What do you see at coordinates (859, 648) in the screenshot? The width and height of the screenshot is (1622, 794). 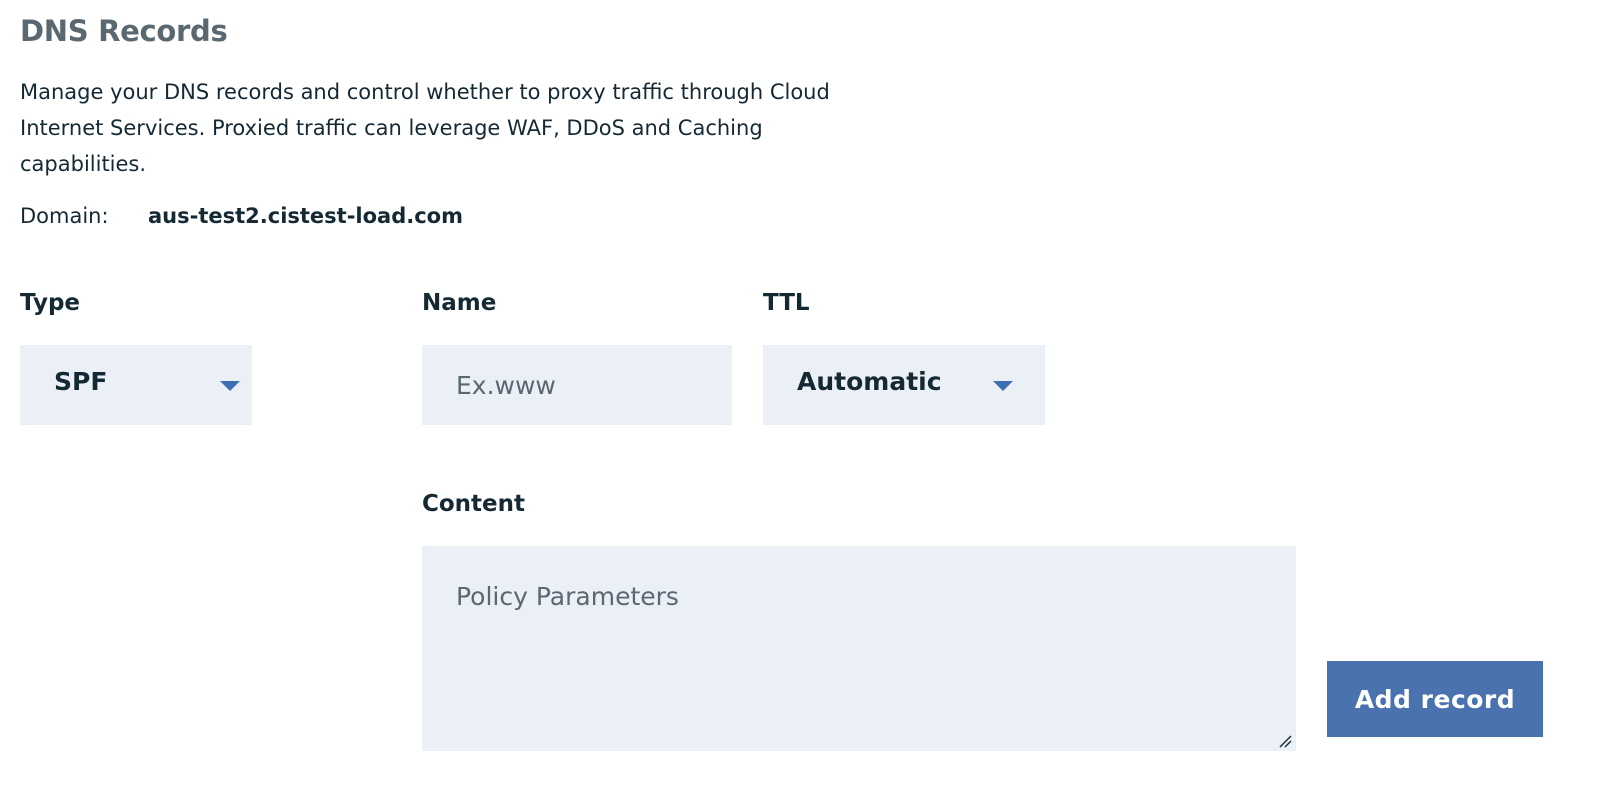 I see `content-textarea` at bounding box center [859, 648].